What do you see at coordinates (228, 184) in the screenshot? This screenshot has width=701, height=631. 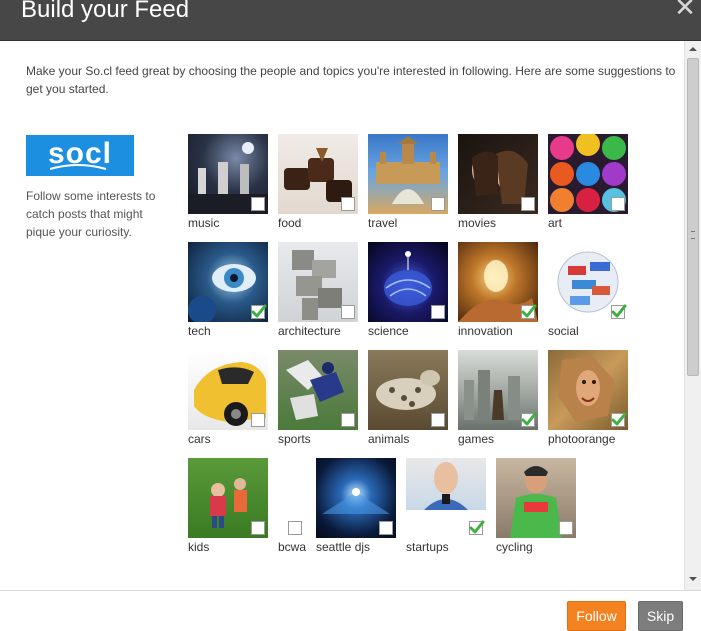 I see `interest-tile-music: music` at bounding box center [228, 184].